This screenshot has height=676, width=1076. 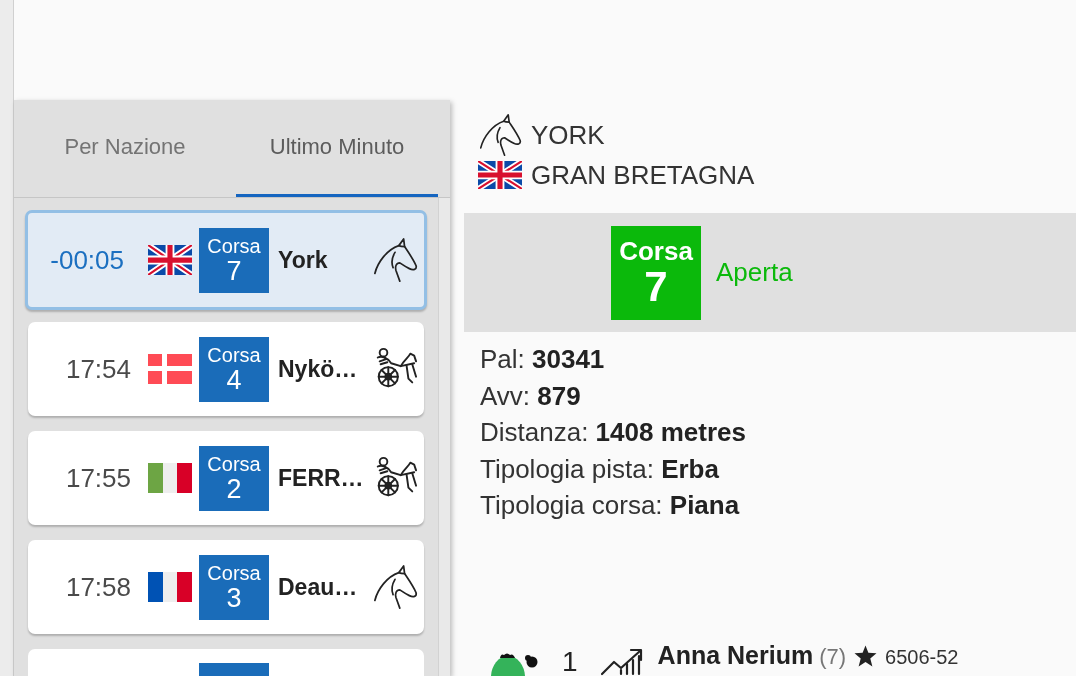 What do you see at coordinates (568, 135) in the screenshot?
I see `venue-title: YORK` at bounding box center [568, 135].